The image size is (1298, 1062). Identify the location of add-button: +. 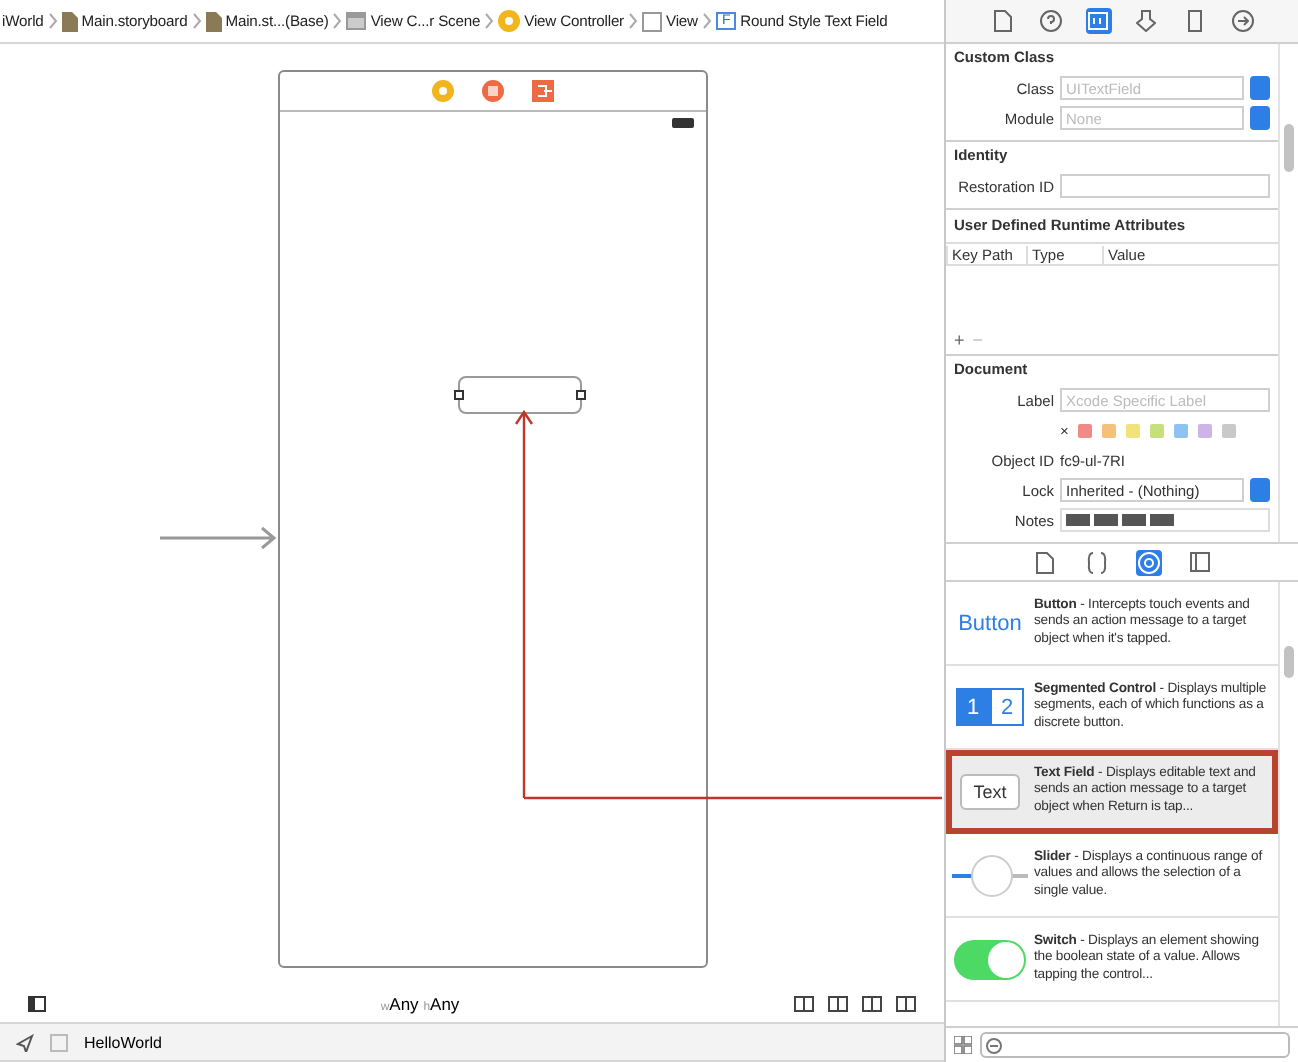
(959, 340).